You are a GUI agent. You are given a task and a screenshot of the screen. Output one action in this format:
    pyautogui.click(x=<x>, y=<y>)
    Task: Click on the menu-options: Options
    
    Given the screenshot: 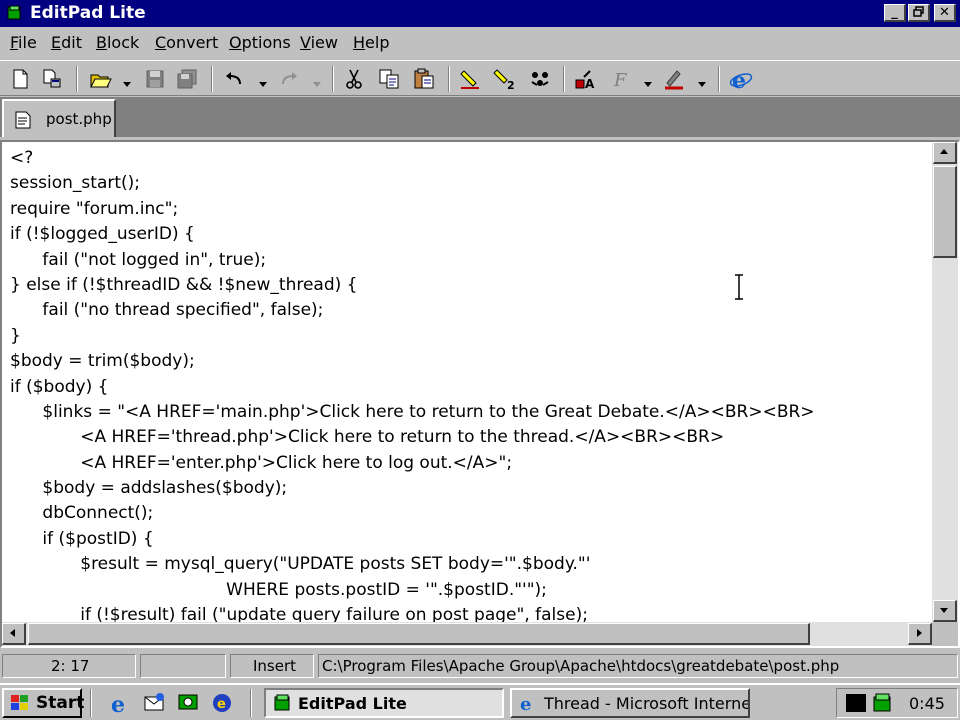 What is the action you would take?
    pyautogui.click(x=260, y=42)
    